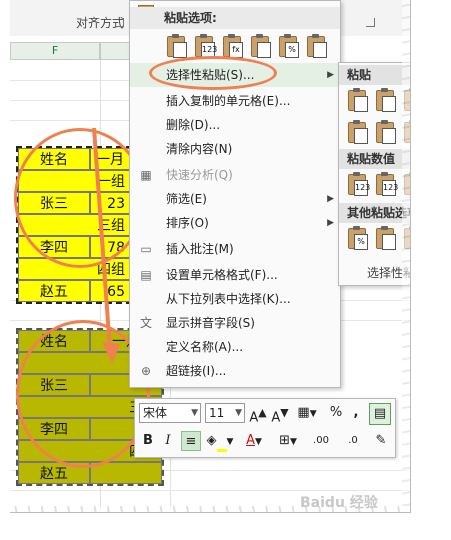 This screenshot has width=451, height=540. I want to click on link-icon, so click(320, 50).